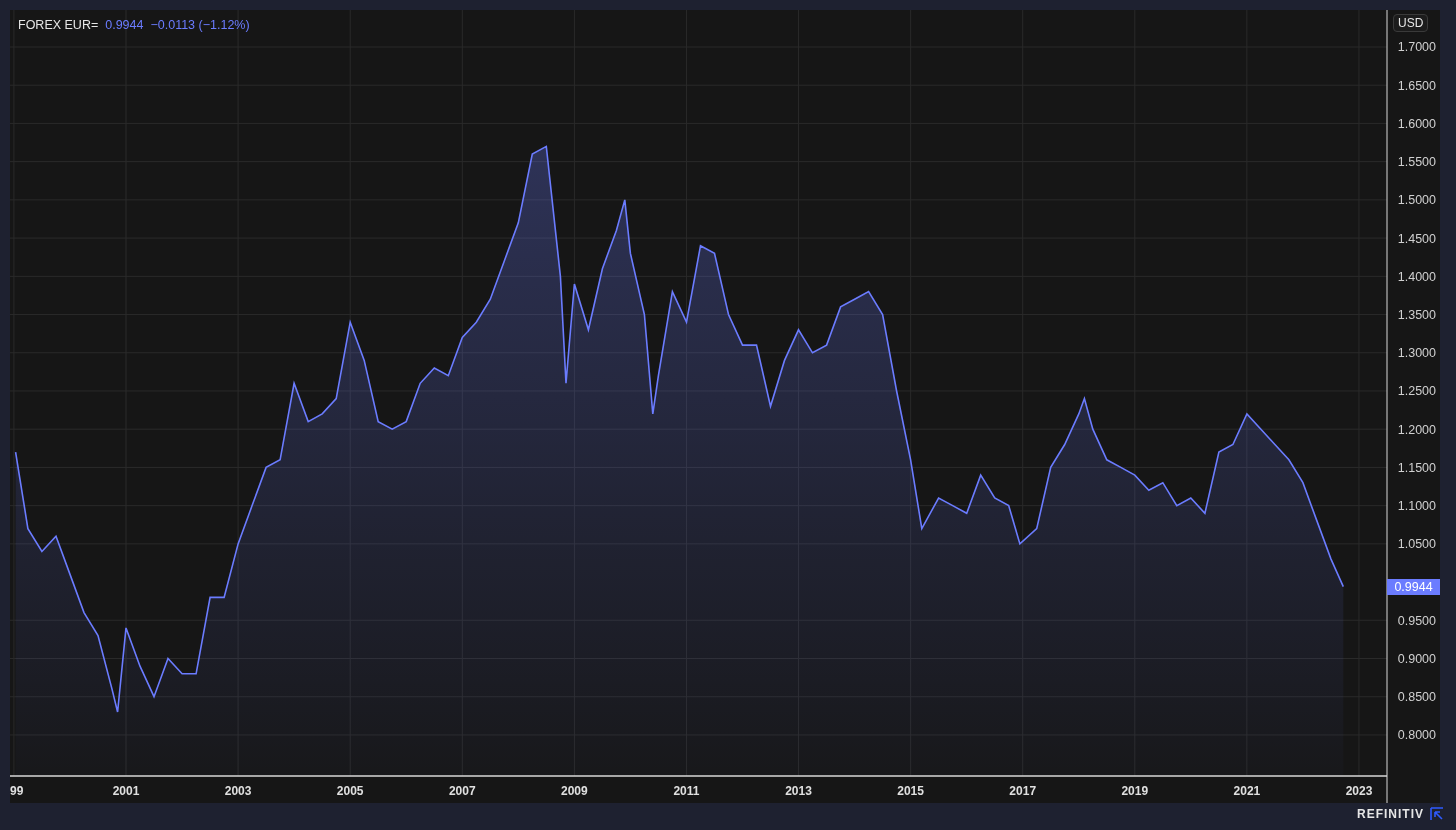  What do you see at coordinates (1416, 162) in the screenshot?
I see `axis-label: 1.5500` at bounding box center [1416, 162].